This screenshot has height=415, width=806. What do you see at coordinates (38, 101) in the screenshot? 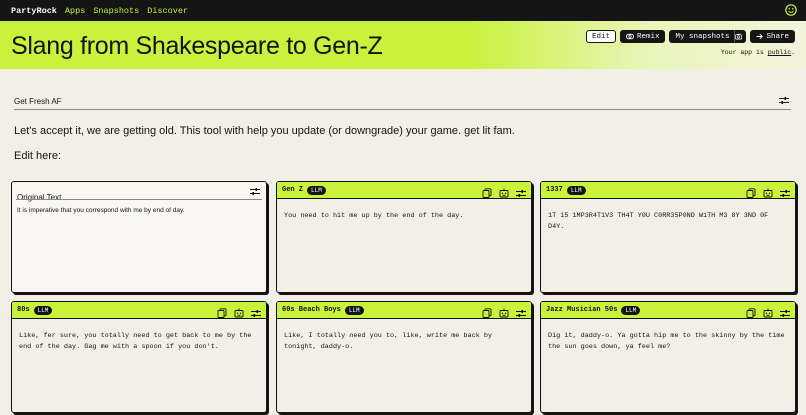
I see `input-label: Get Fresh AF` at bounding box center [38, 101].